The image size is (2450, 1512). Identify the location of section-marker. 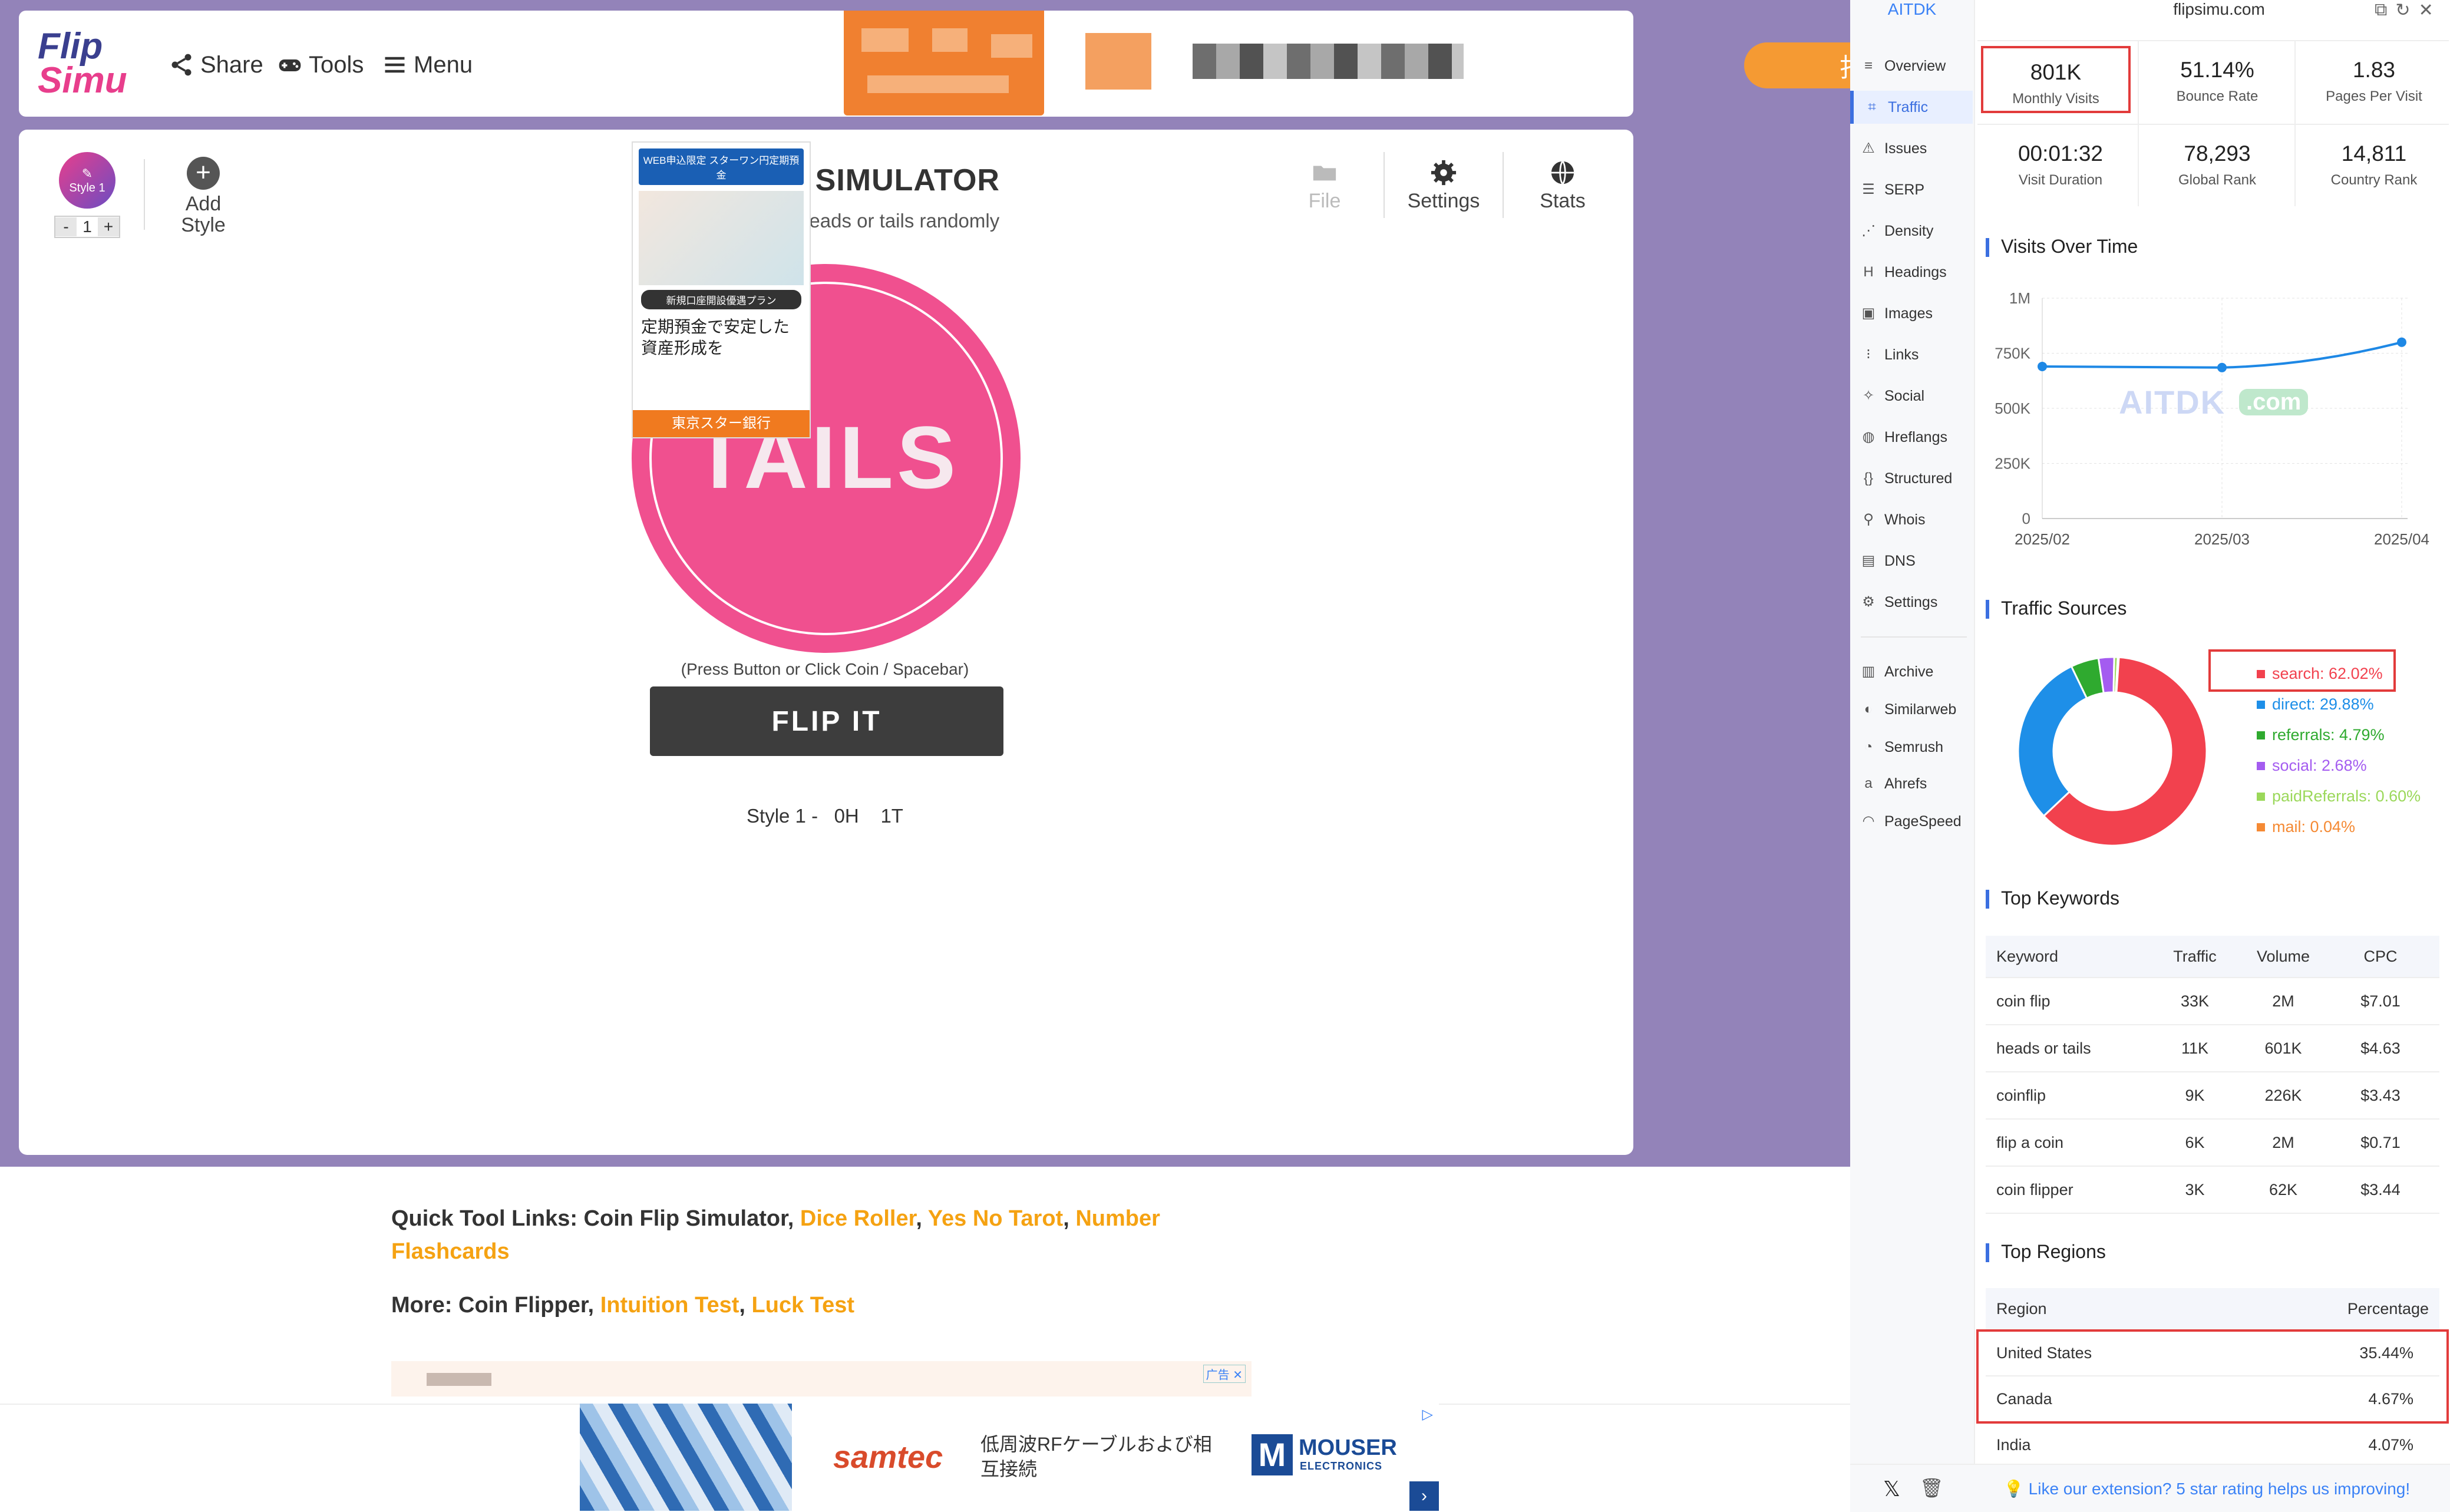
(1987, 1252).